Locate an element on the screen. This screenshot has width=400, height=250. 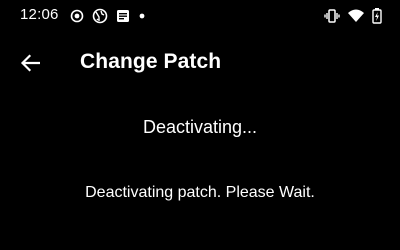
status-right-icons is located at coordinates (353, 16).